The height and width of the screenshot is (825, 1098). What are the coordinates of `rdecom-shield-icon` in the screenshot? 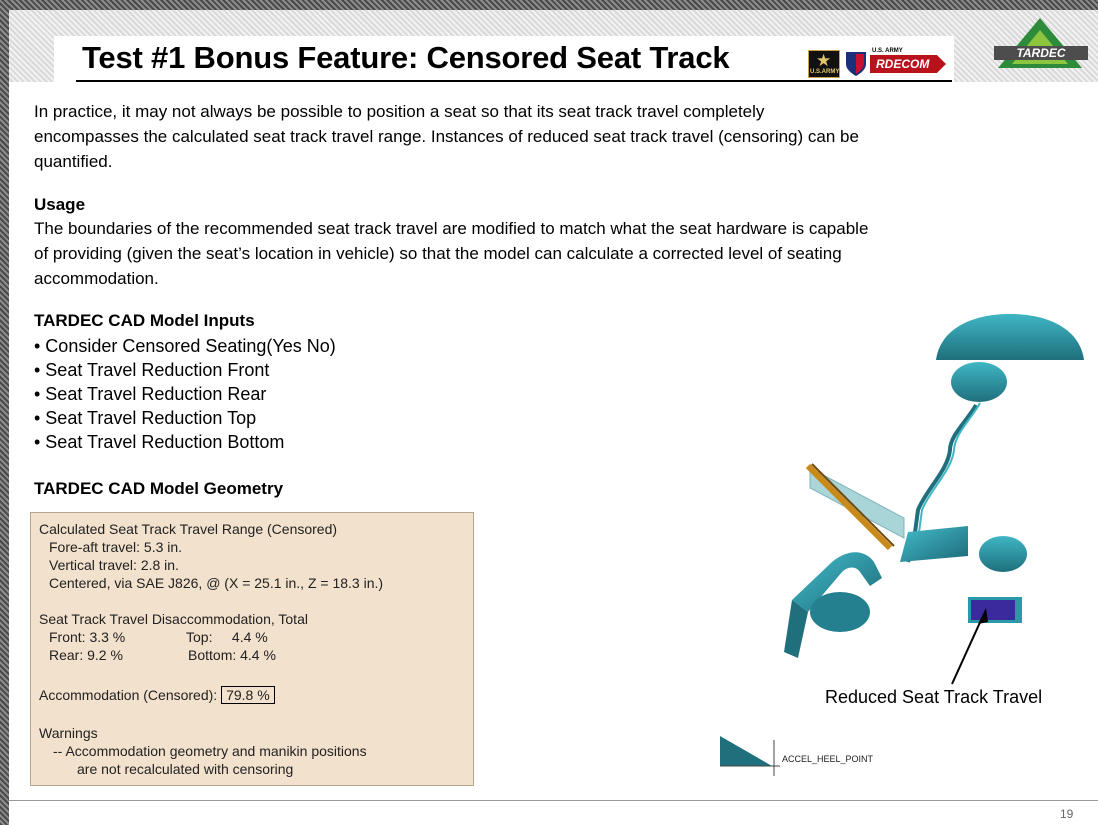 It's located at (856, 64).